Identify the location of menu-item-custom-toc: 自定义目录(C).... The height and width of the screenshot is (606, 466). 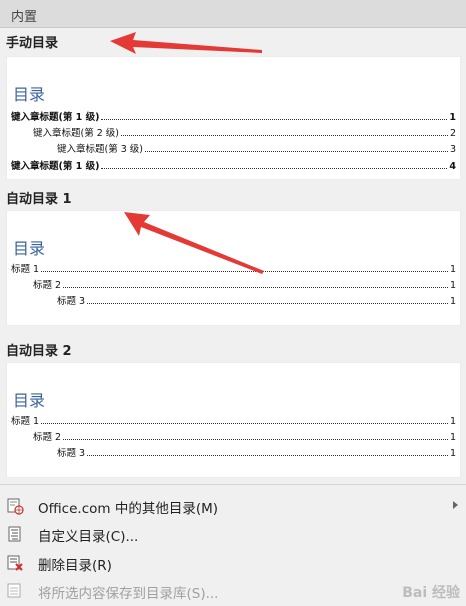
(233, 534).